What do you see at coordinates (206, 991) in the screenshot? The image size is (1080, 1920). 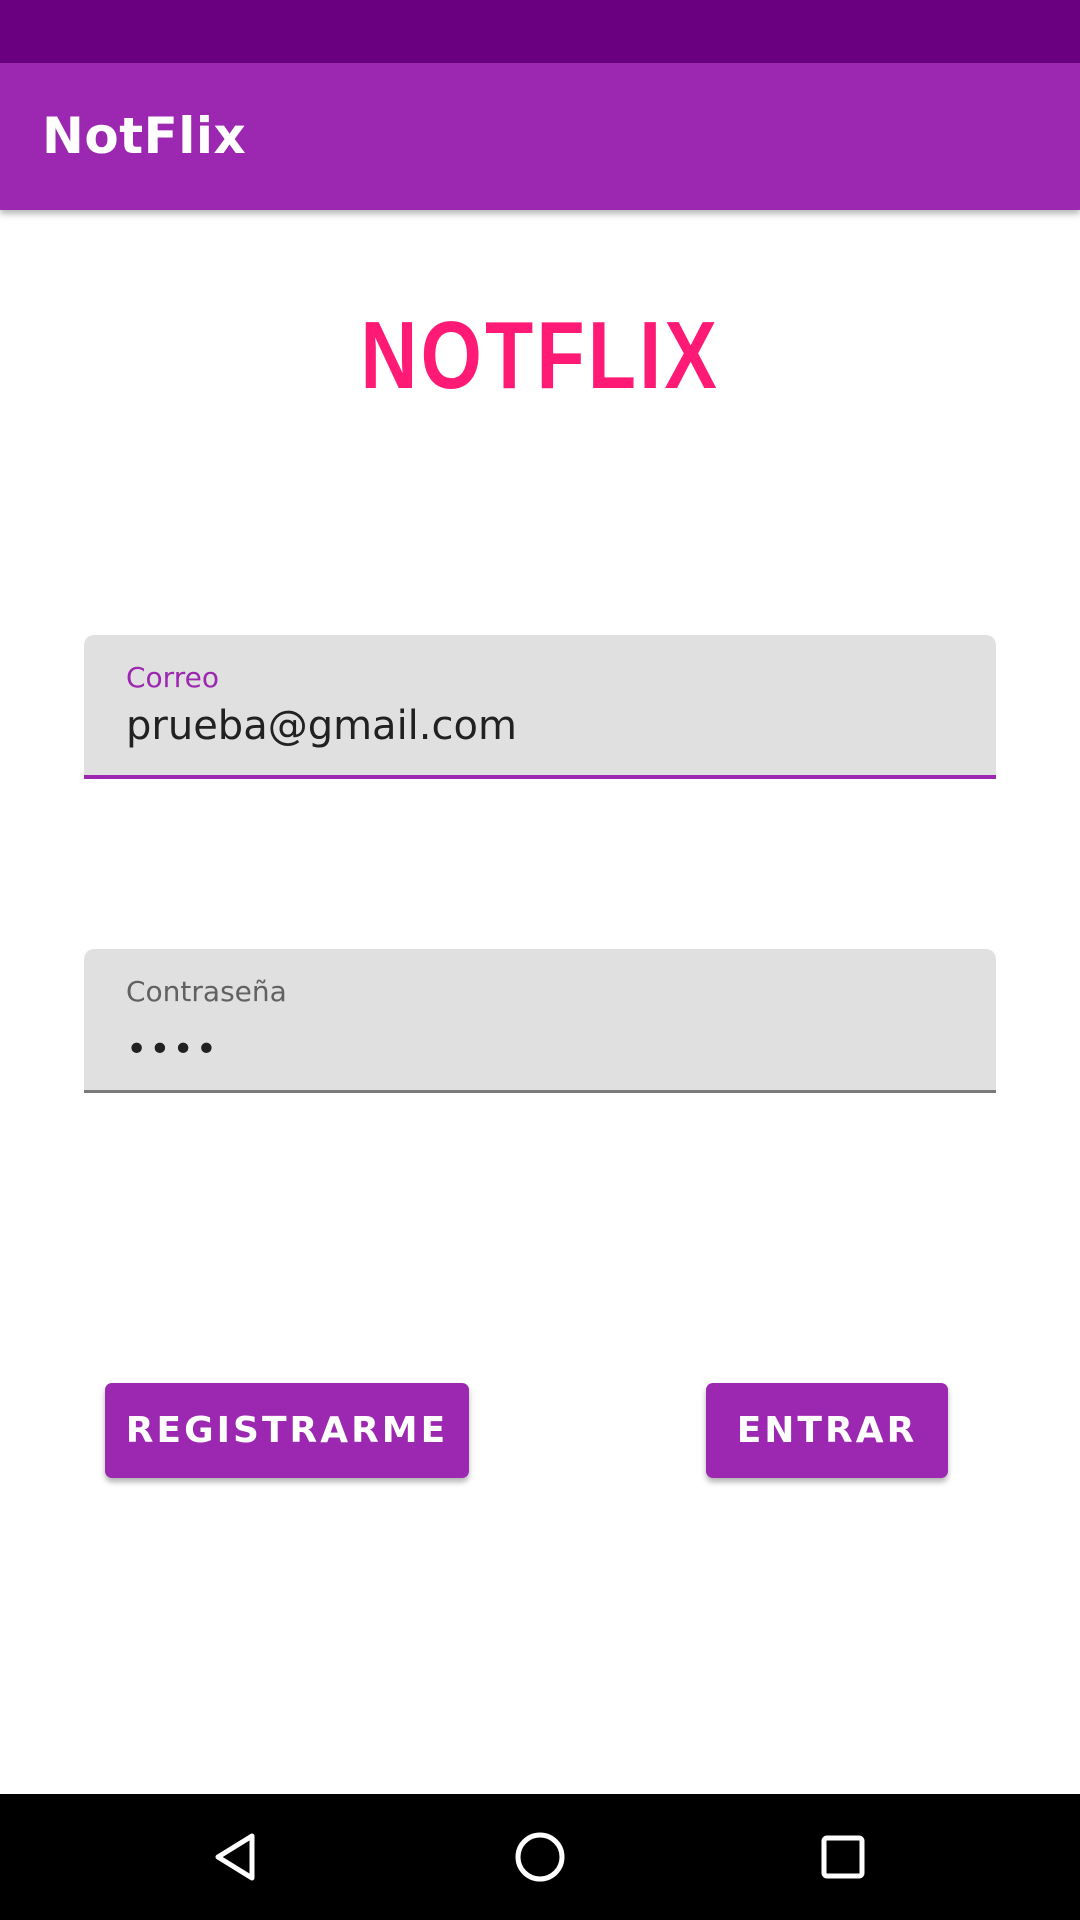 I see `password-field-label: Contraseña` at bounding box center [206, 991].